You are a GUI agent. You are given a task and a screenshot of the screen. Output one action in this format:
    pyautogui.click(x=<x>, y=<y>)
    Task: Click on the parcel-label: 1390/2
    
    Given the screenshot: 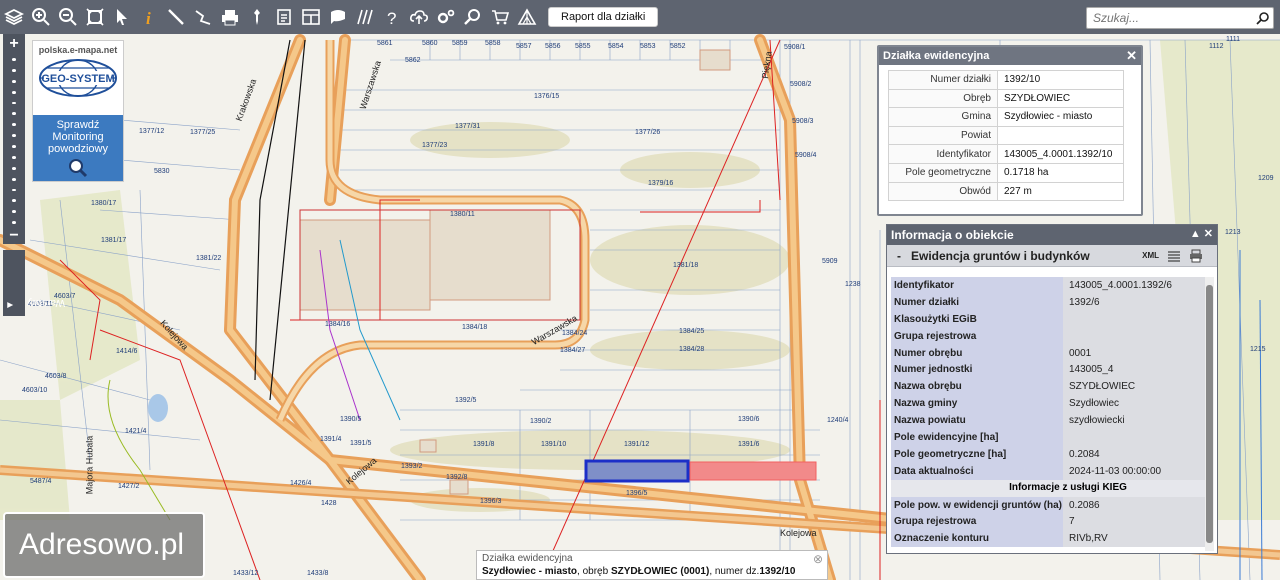 What is the action you would take?
    pyautogui.click(x=541, y=421)
    